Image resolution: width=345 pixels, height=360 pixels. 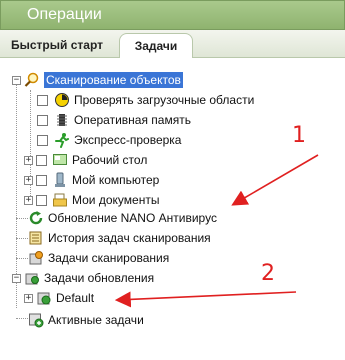 I want to click on tree-item-label: Мой компьютер, so click(x=116, y=180).